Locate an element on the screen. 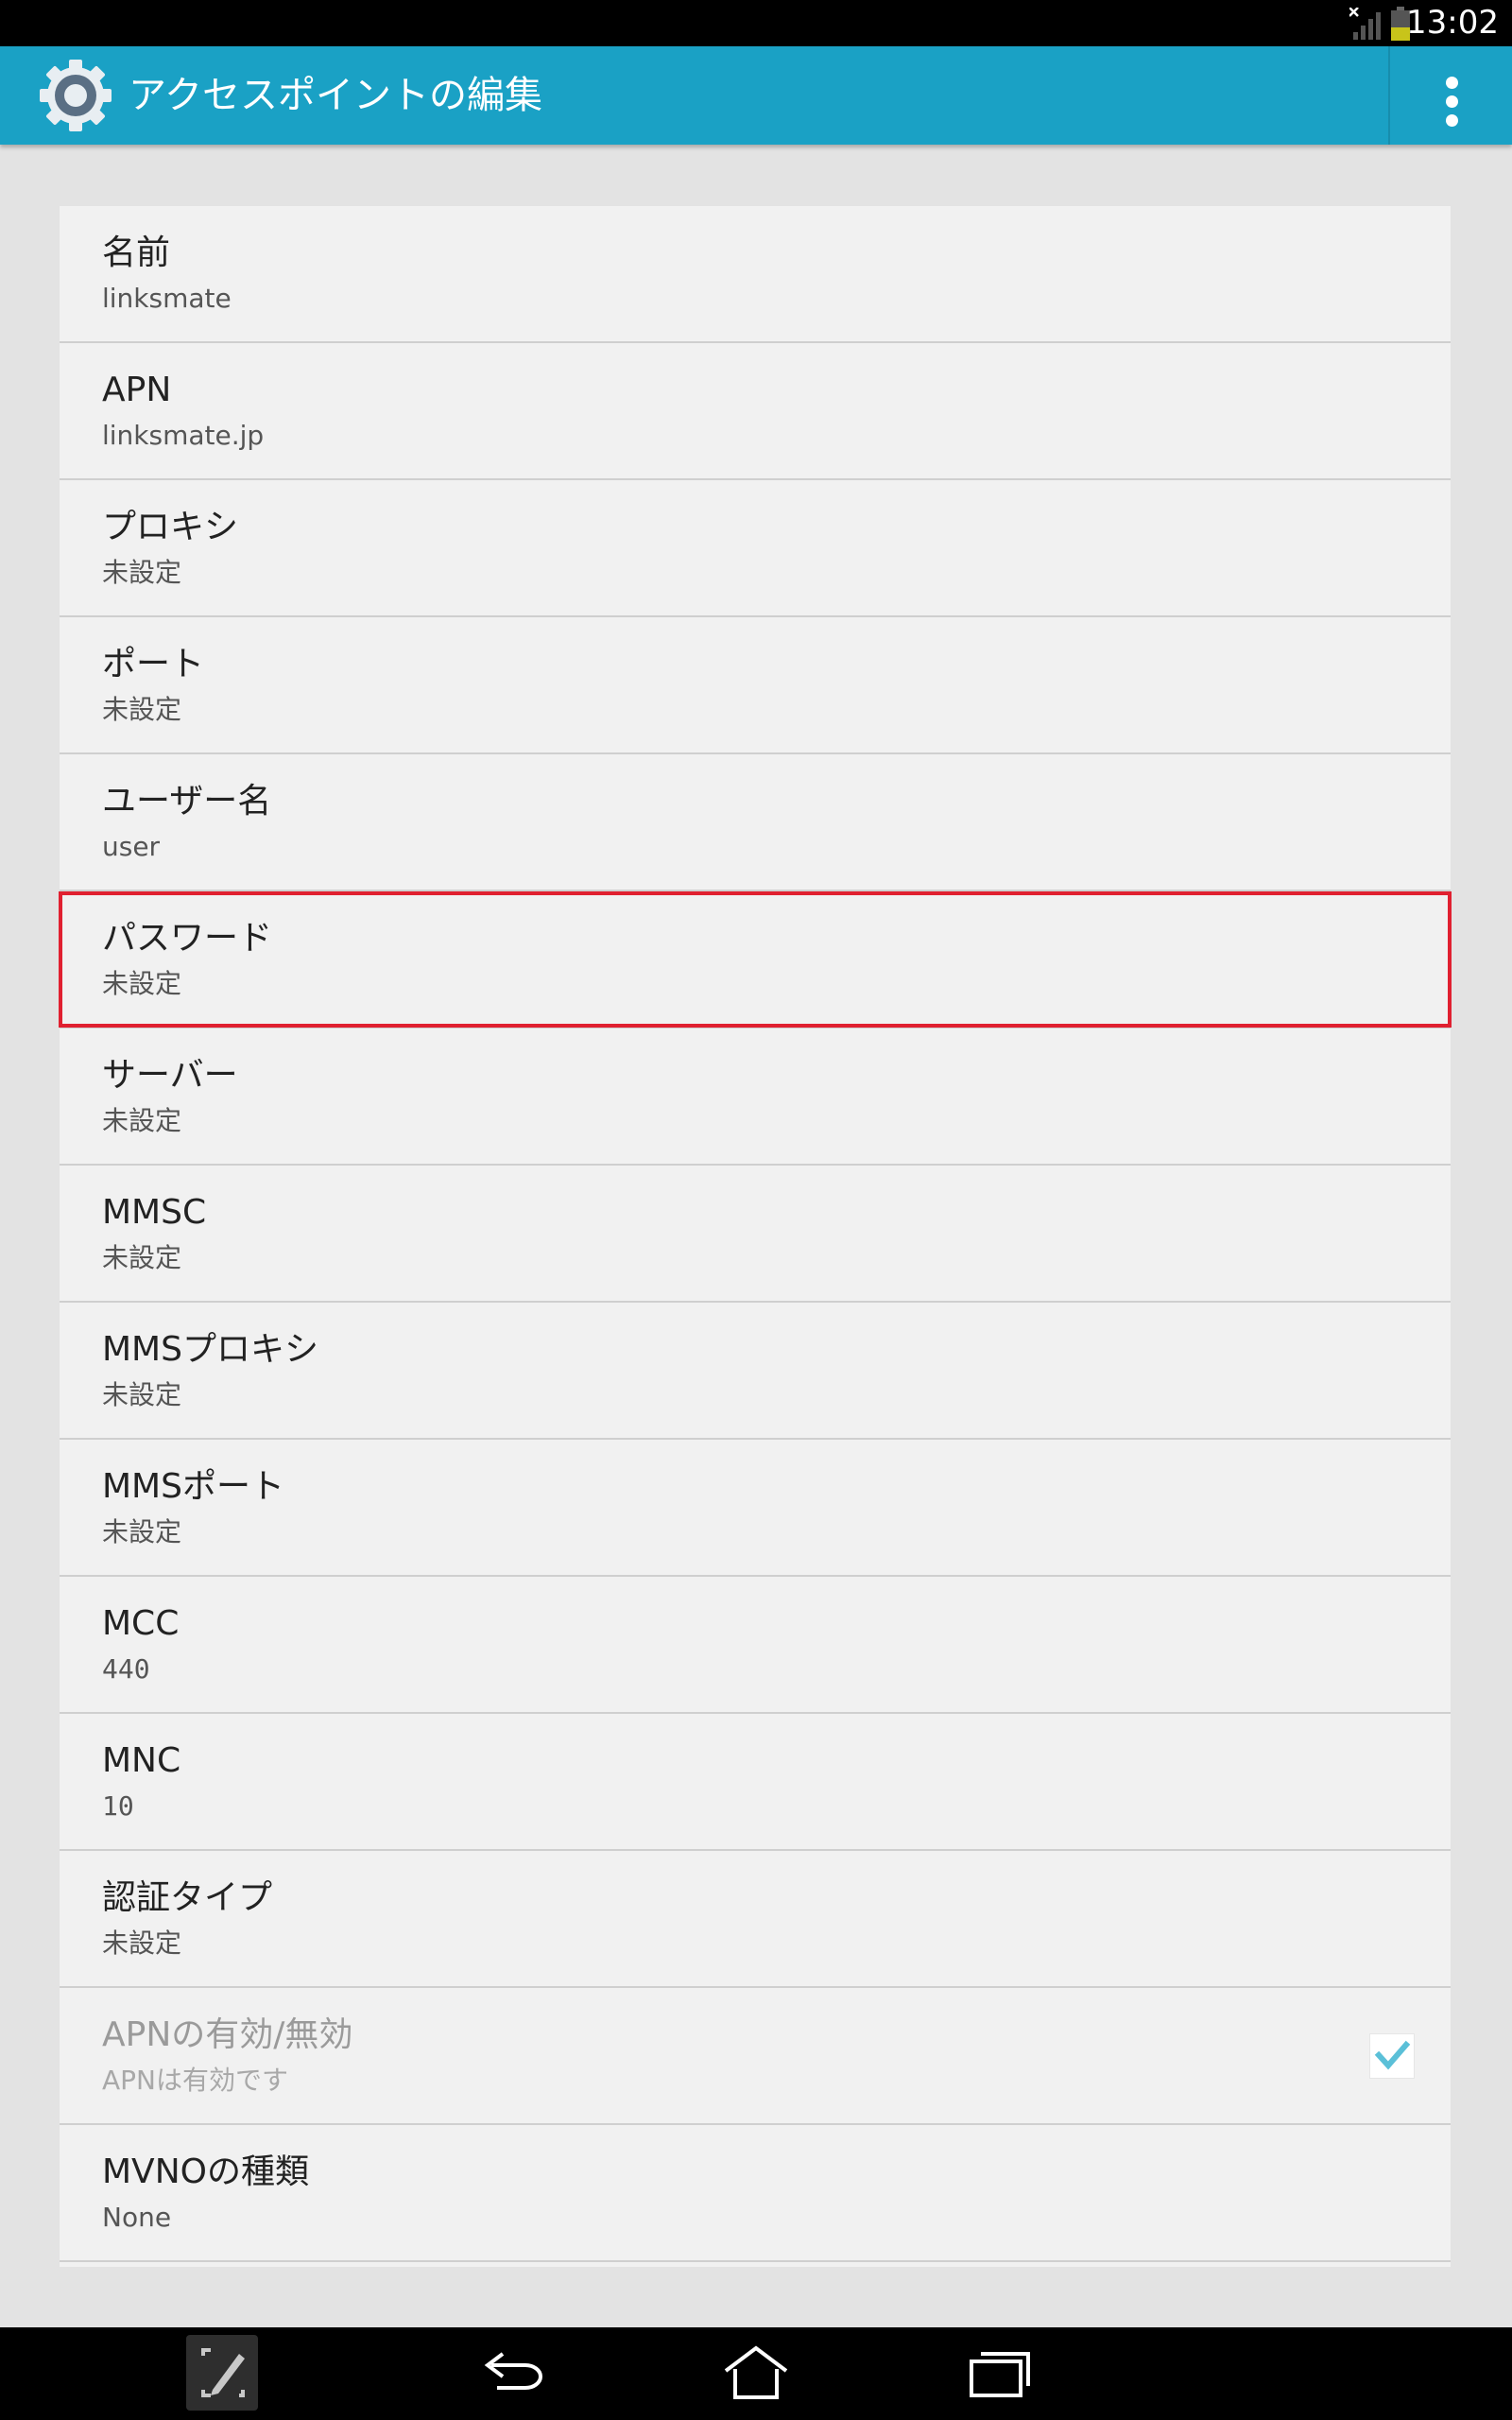 Image resolution: width=1512 pixels, height=2420 pixels. more-vert-icon is located at coordinates (1451, 95).